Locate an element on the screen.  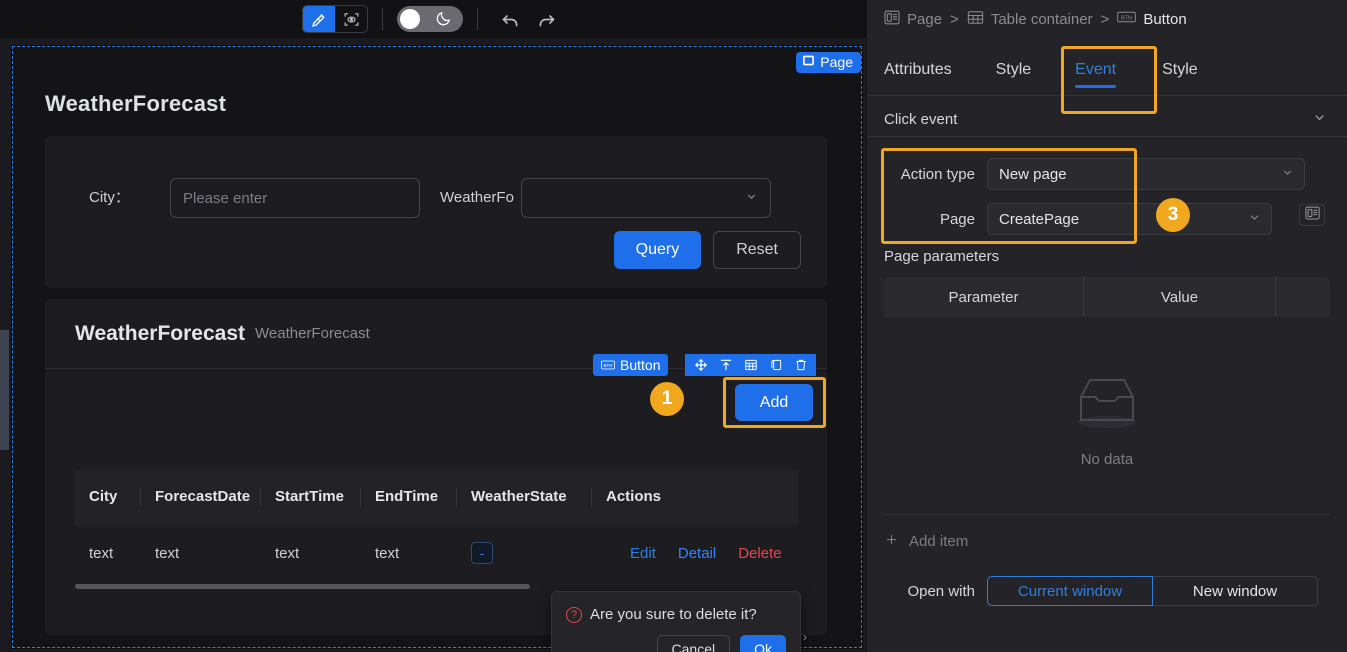
top-toolbar is located at coordinates (433, 19).